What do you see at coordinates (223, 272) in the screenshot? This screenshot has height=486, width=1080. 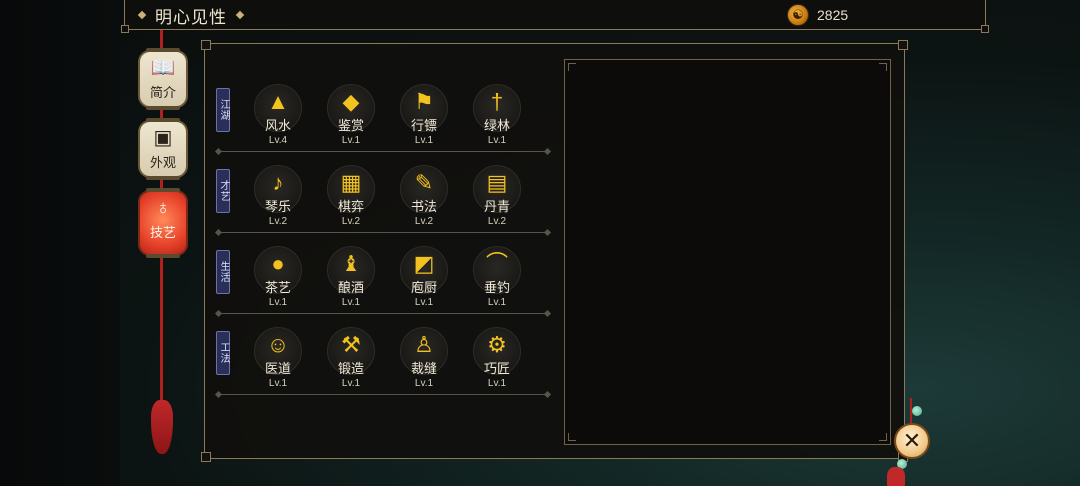 I see `category-label: 生活` at bounding box center [223, 272].